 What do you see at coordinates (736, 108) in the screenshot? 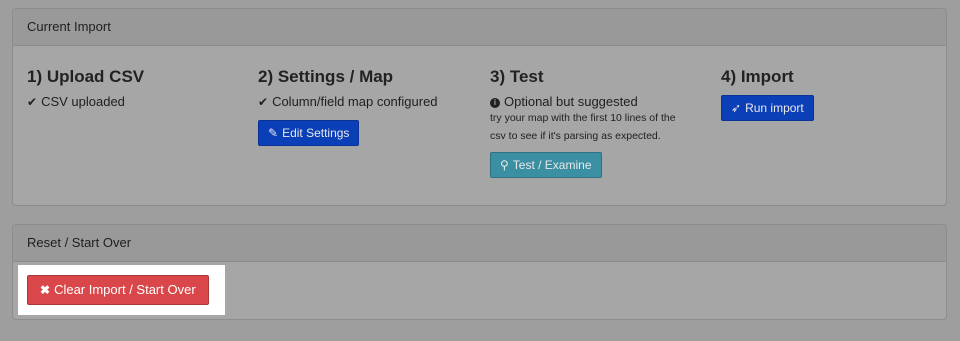
I see `rocket-icon: ➶` at bounding box center [736, 108].